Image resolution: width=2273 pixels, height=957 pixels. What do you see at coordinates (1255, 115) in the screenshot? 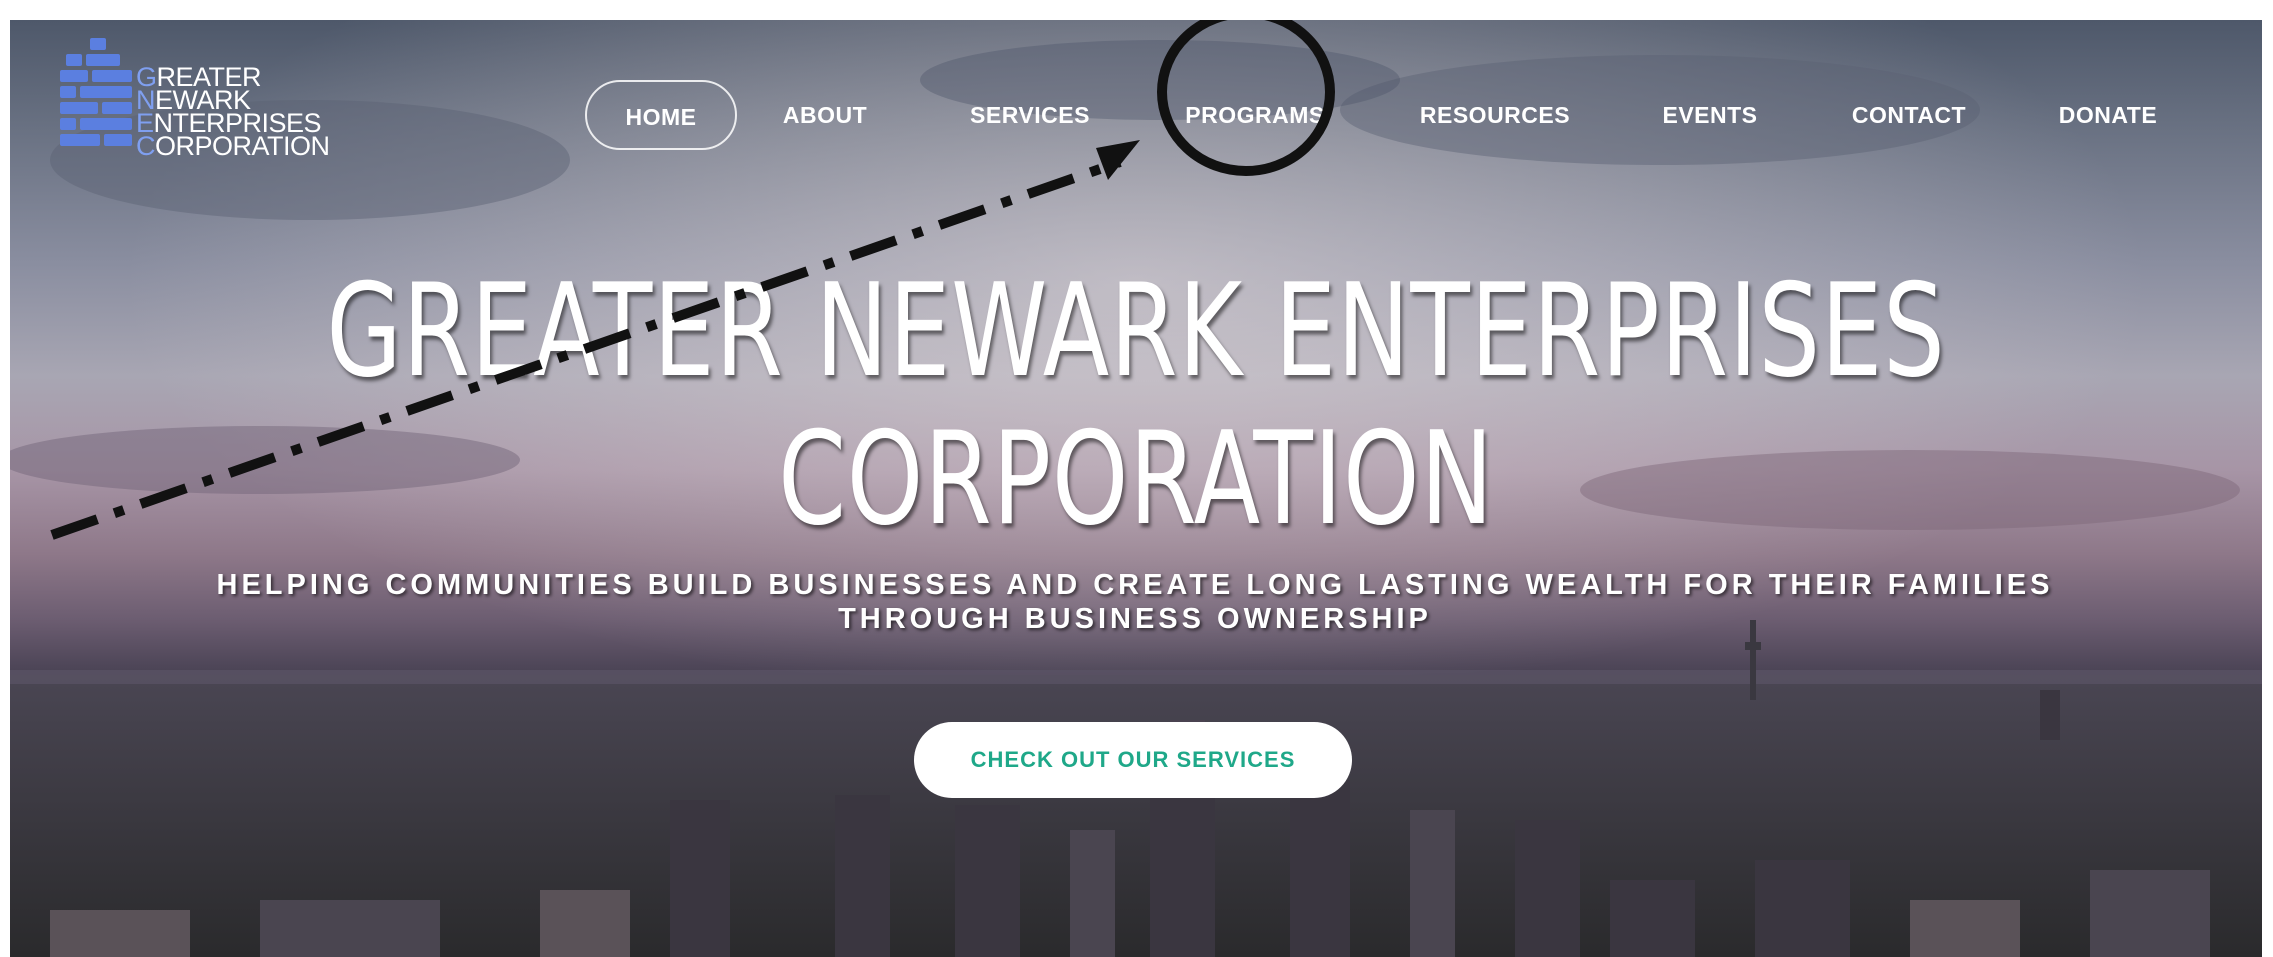
I see `nav-item-programs: PROGRAMS` at bounding box center [1255, 115].